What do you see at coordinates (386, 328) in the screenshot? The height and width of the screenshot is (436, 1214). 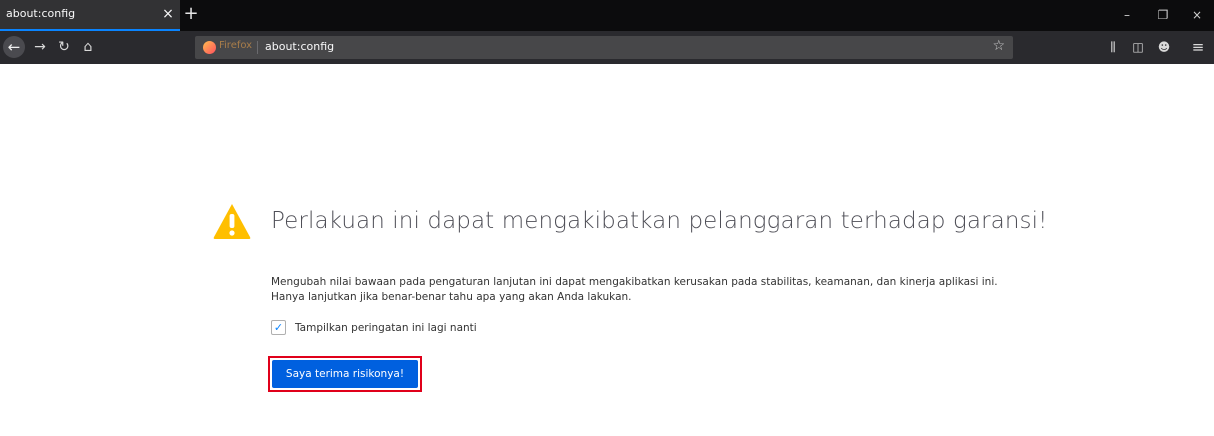 I see `show-warning-checkbox-label: Tampilkan peringatan ini lagi nanti` at bounding box center [386, 328].